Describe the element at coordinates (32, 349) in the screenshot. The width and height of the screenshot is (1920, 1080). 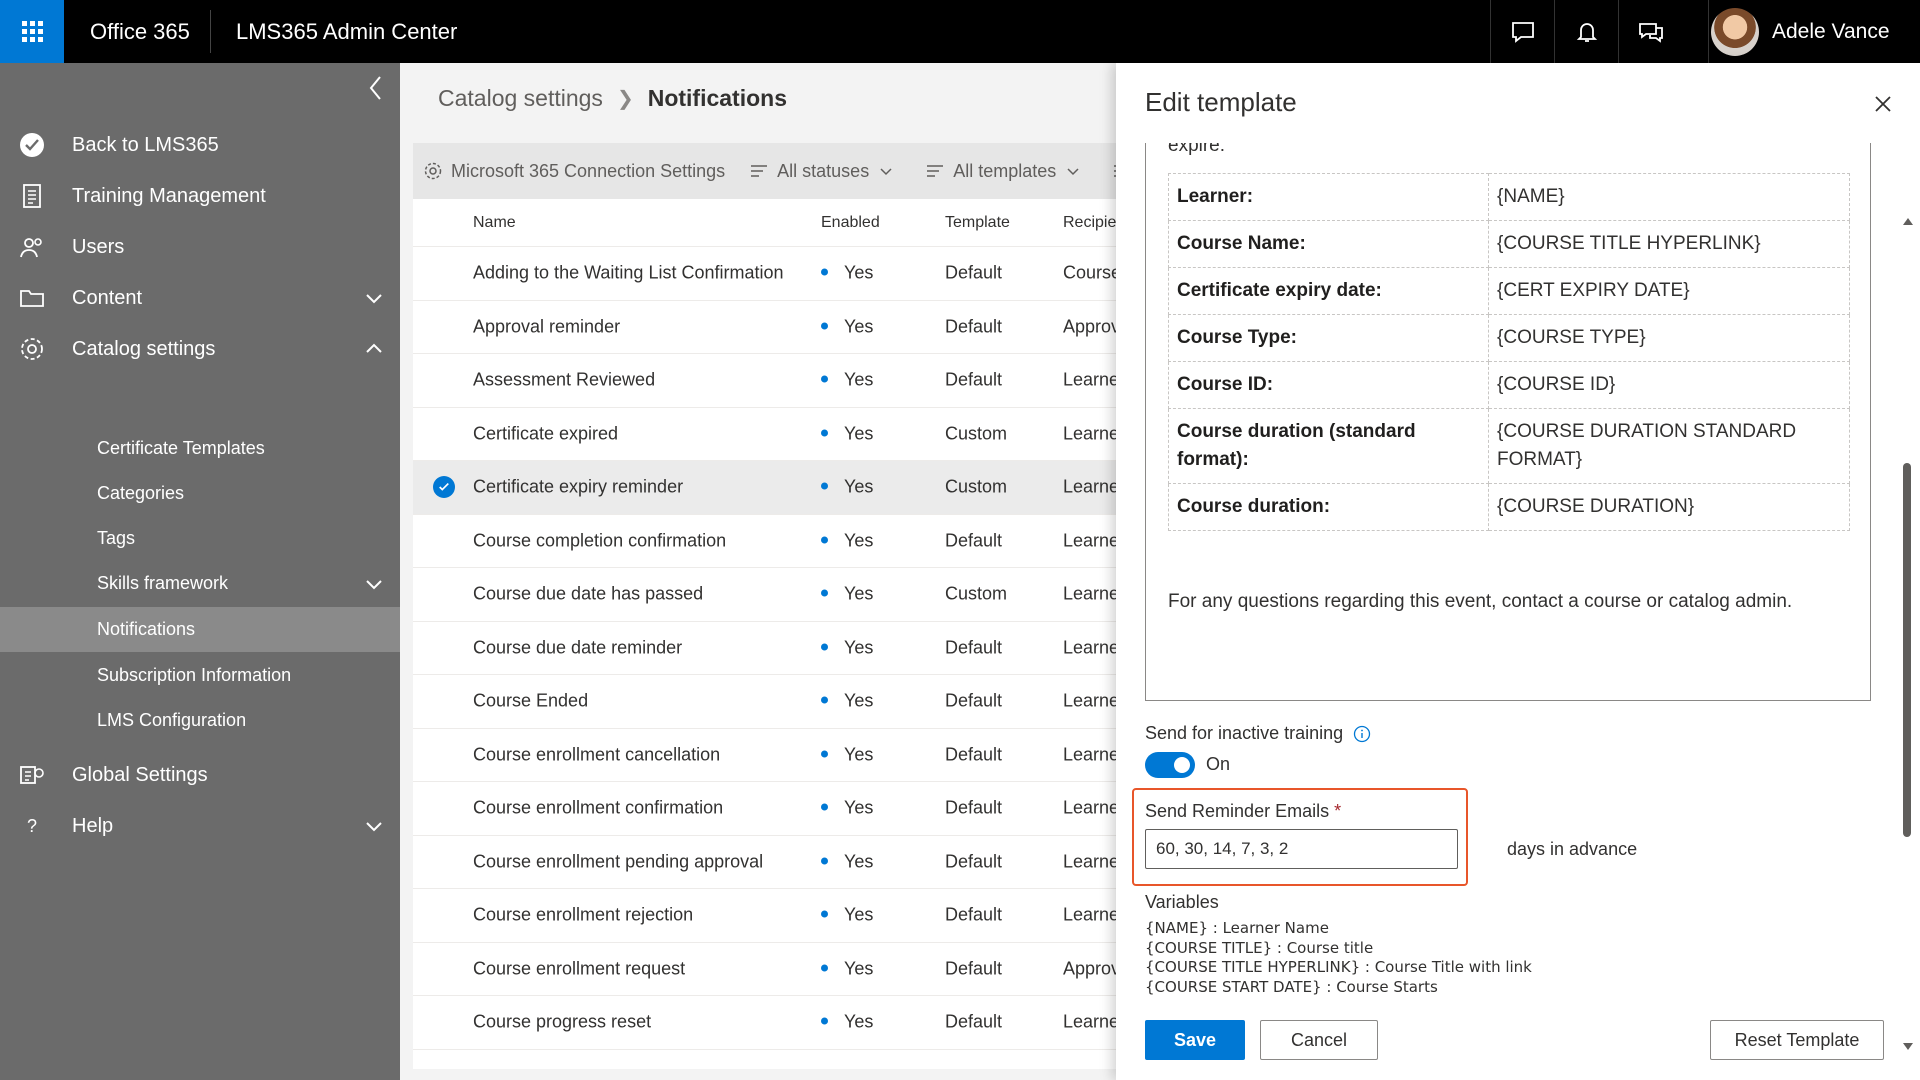
I see `gear-icon` at that location.